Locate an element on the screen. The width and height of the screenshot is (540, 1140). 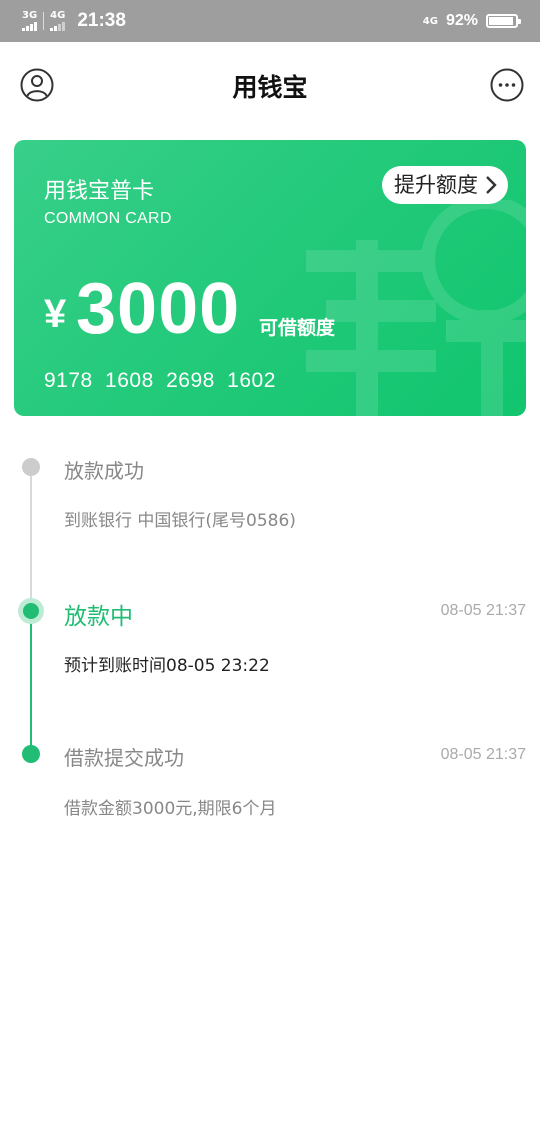
status-right: 4G 92% is located at coordinates (471, 21).